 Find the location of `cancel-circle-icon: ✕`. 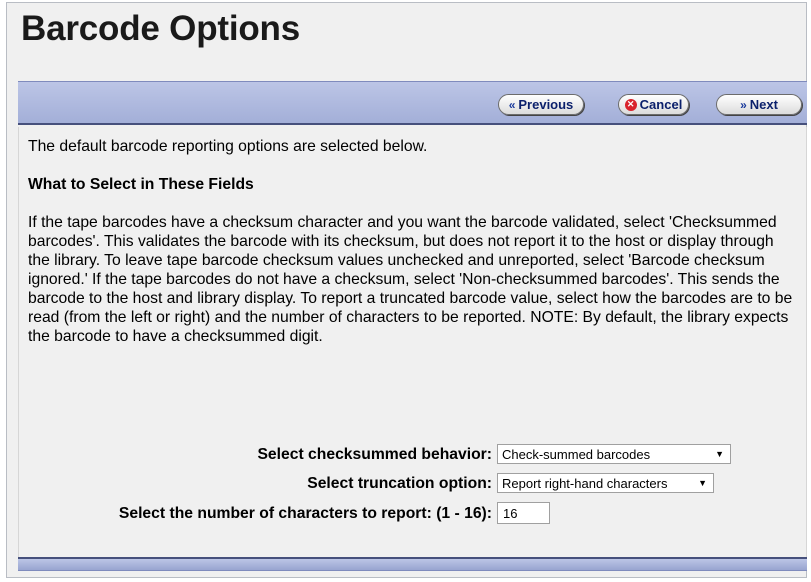

cancel-circle-icon: ✕ is located at coordinates (630, 104).